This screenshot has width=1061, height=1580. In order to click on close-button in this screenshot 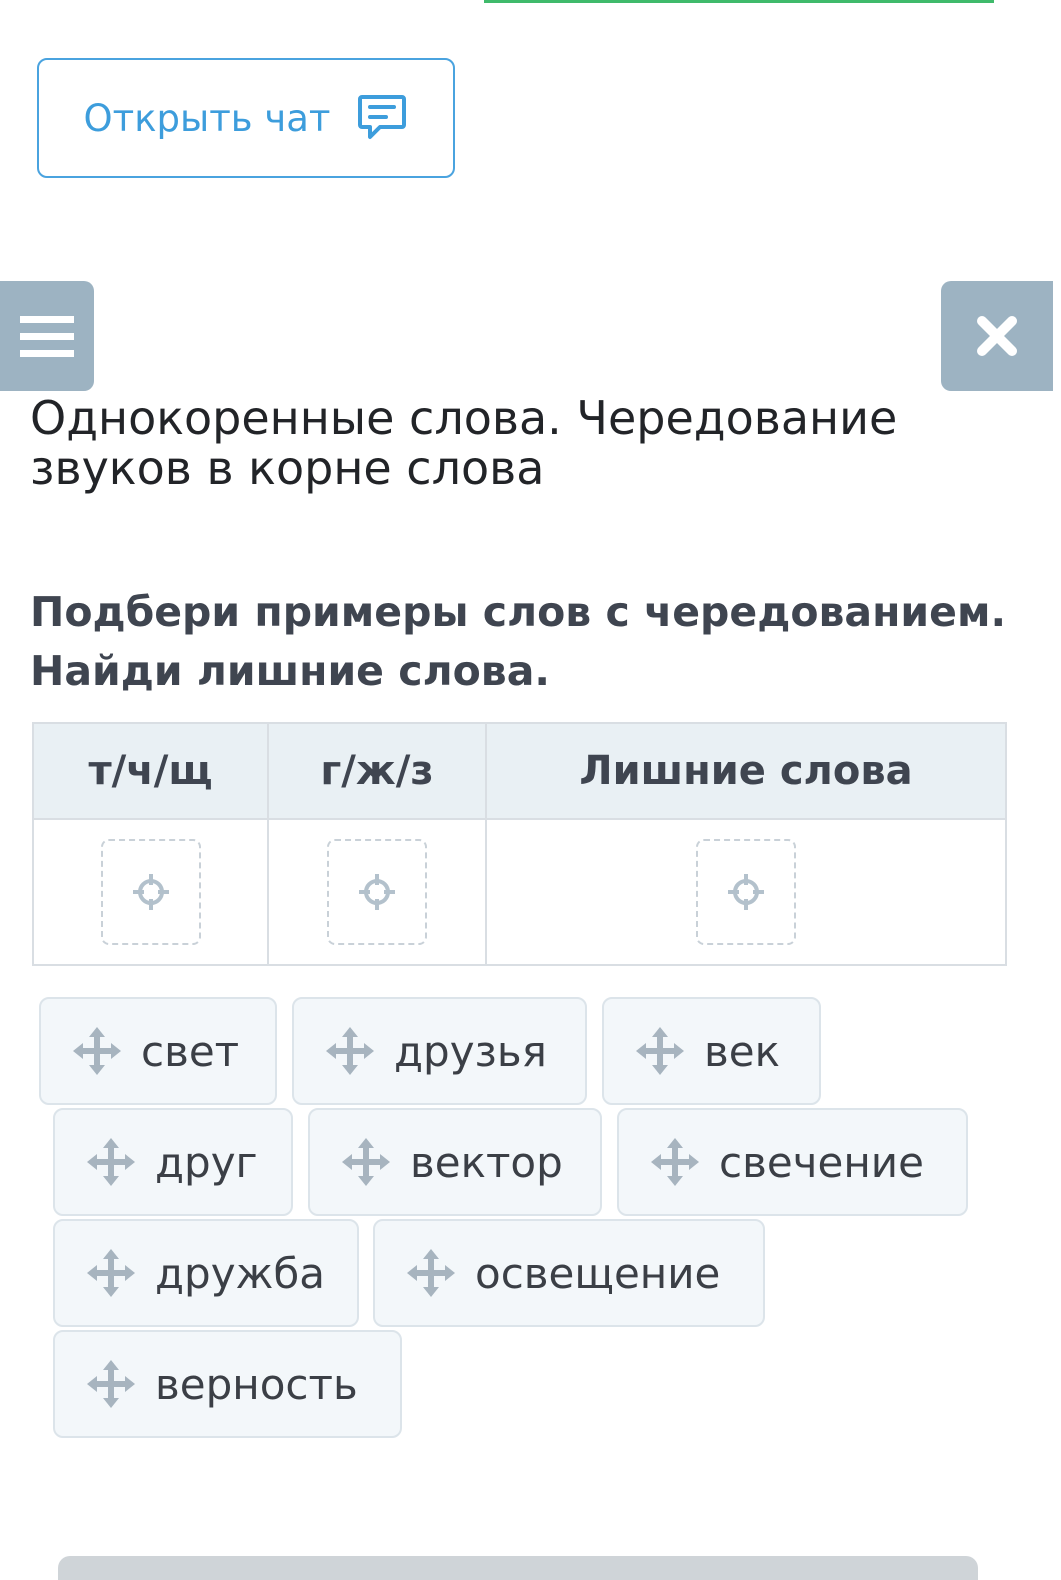, I will do `click(997, 336)`.